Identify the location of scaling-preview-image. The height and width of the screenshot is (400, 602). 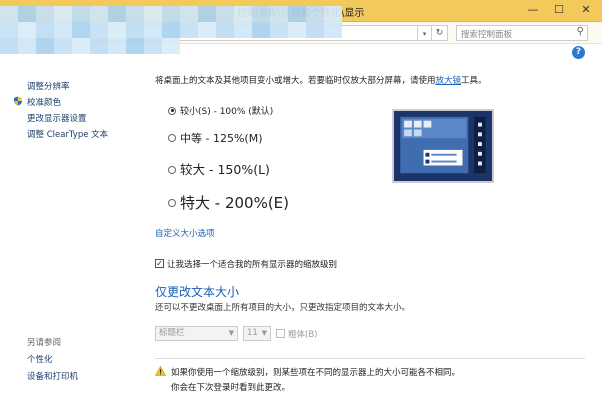
(443, 146).